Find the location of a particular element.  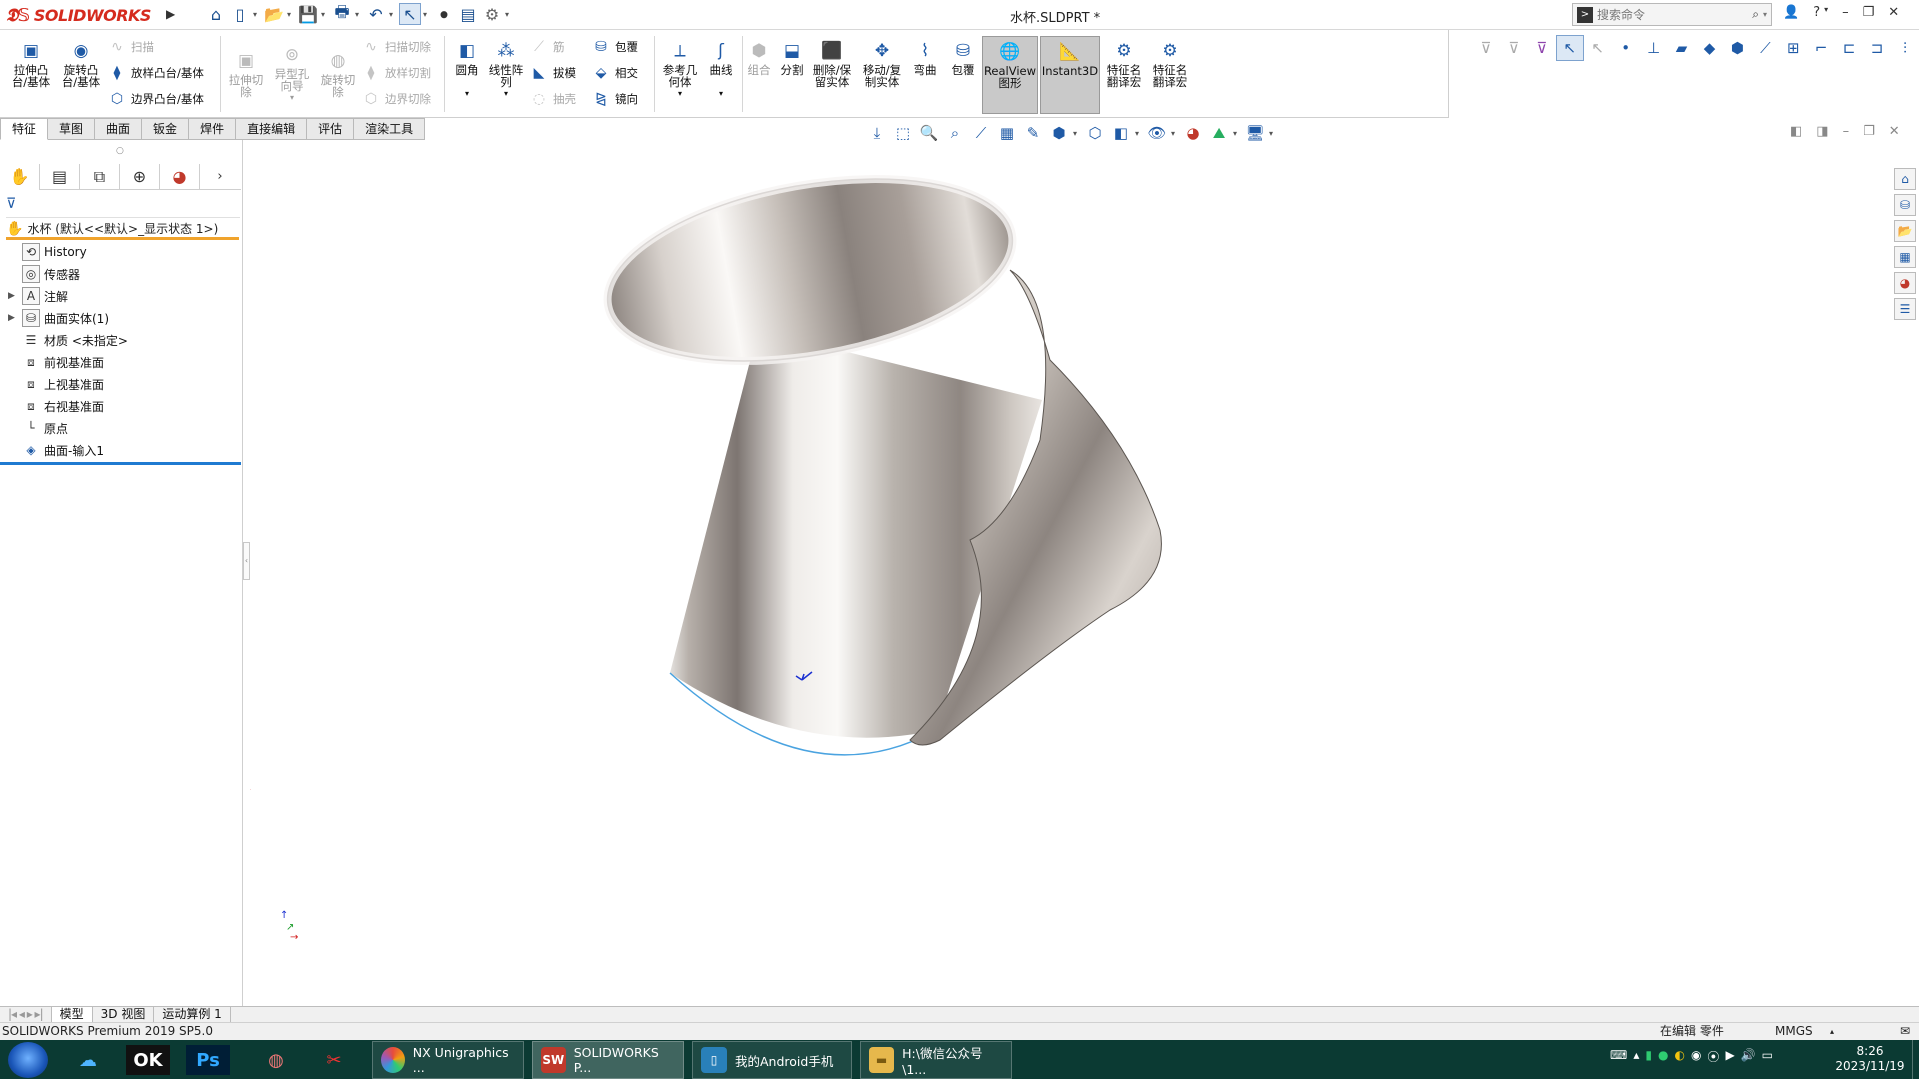

solidworks-logo: 𝕯𝕊 SOLIDWORKS ▶ is located at coordinates (90, 15).